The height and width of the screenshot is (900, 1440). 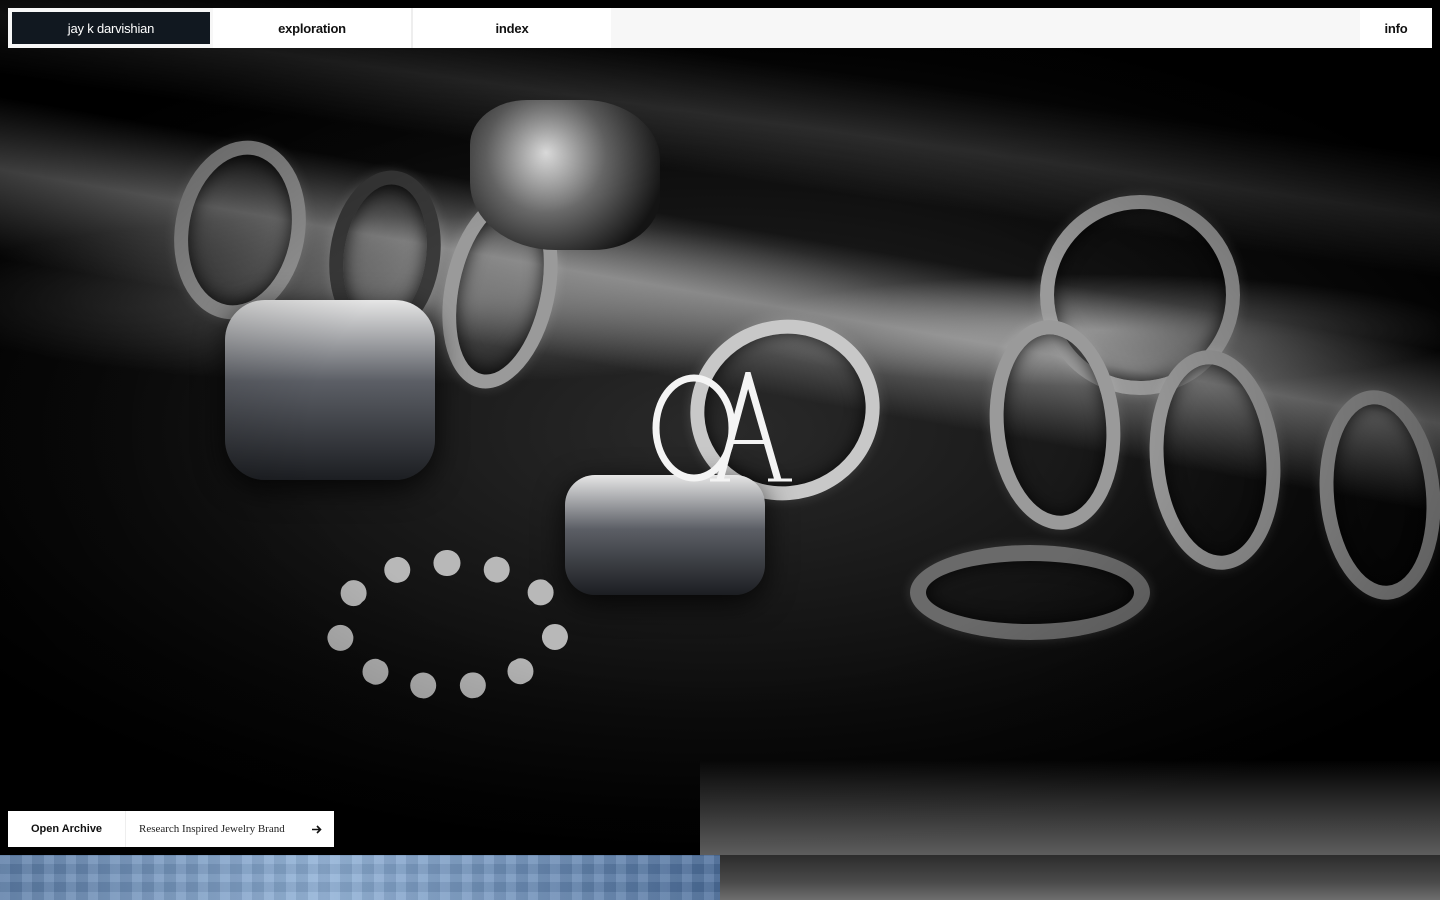 What do you see at coordinates (1070, 807) in the screenshot?
I see `hero-fade` at bounding box center [1070, 807].